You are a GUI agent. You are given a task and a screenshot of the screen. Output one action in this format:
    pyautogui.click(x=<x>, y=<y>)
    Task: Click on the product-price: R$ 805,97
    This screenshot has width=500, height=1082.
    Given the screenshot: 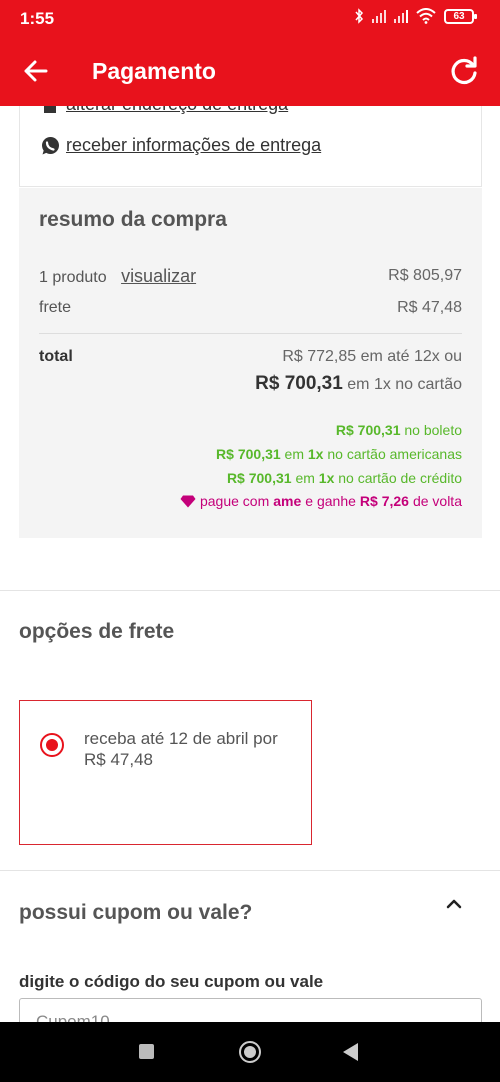 What is the action you would take?
    pyautogui.click(x=425, y=275)
    